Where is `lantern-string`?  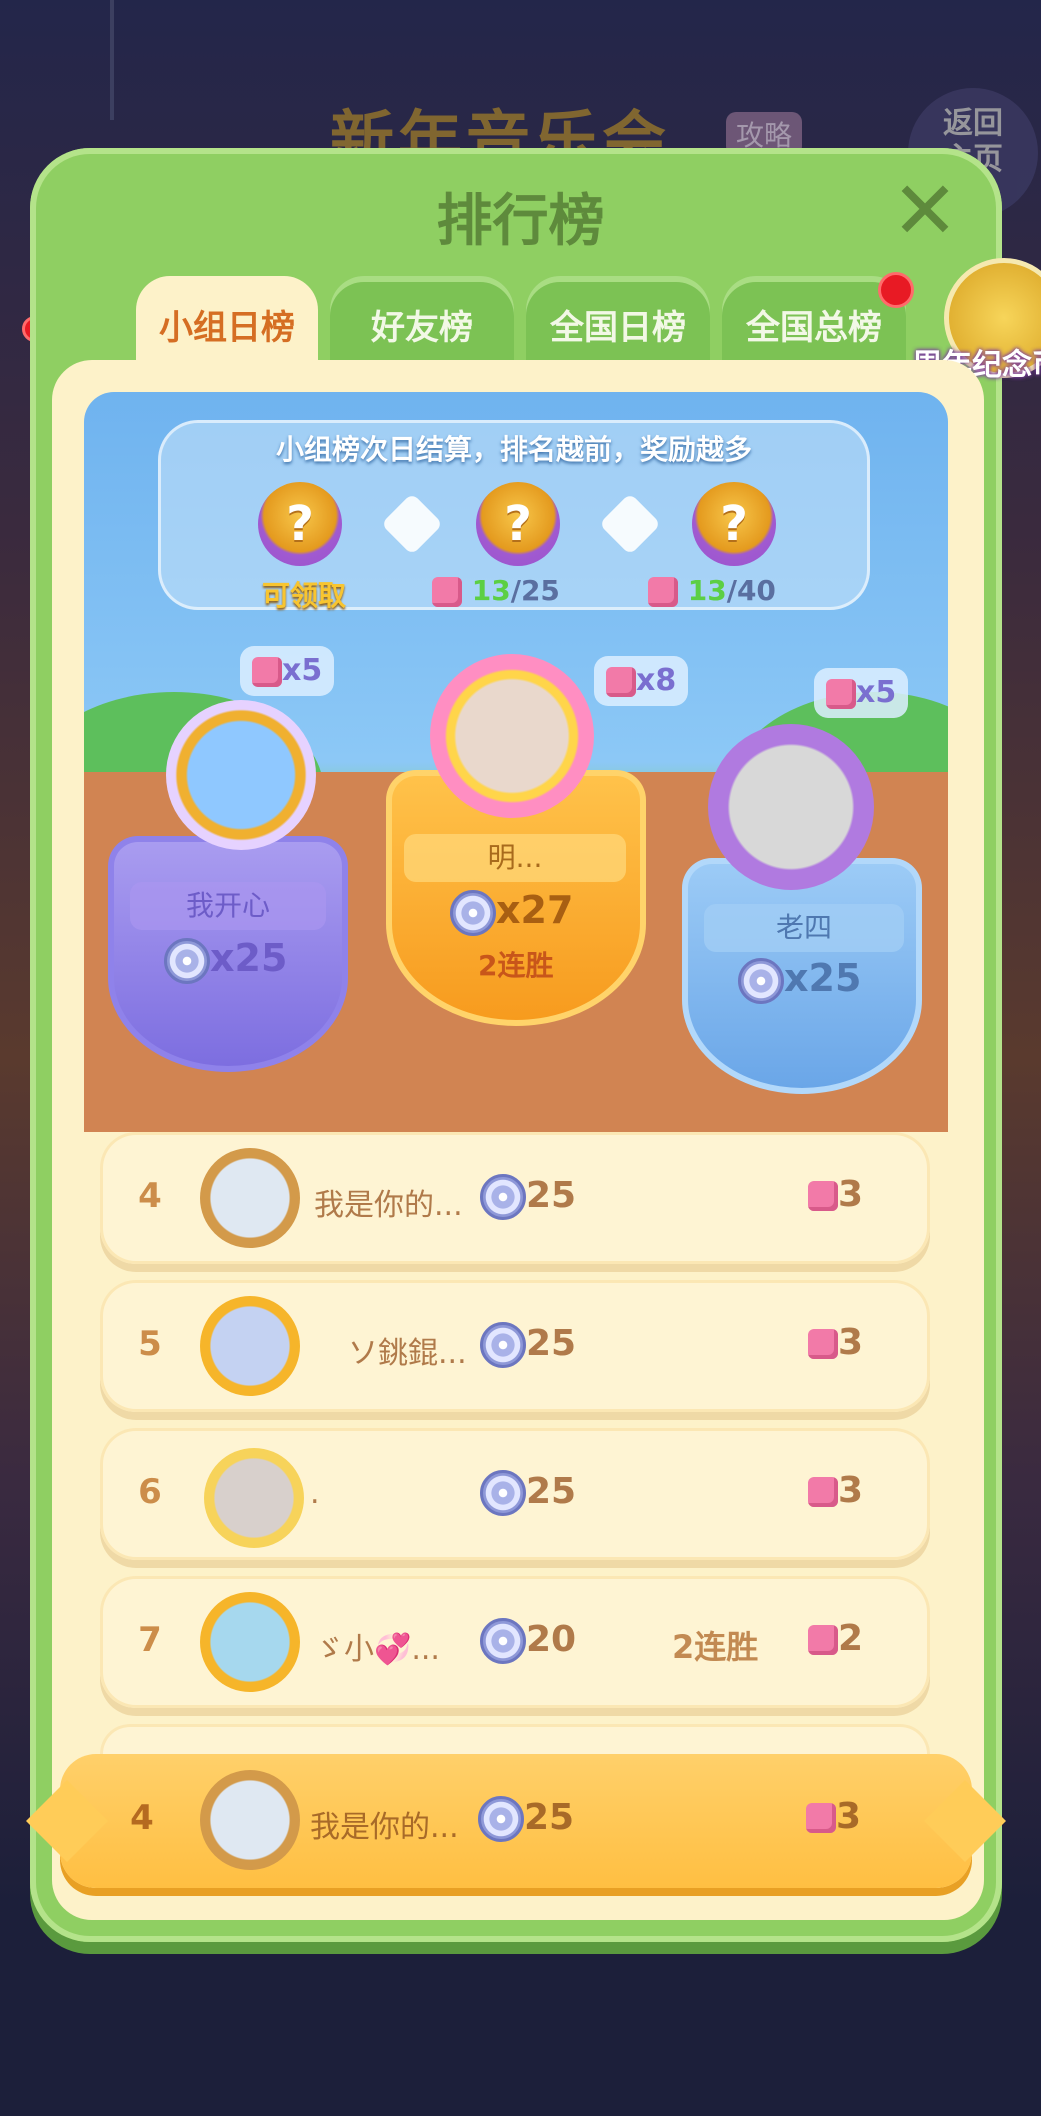
lantern-string is located at coordinates (112, 60).